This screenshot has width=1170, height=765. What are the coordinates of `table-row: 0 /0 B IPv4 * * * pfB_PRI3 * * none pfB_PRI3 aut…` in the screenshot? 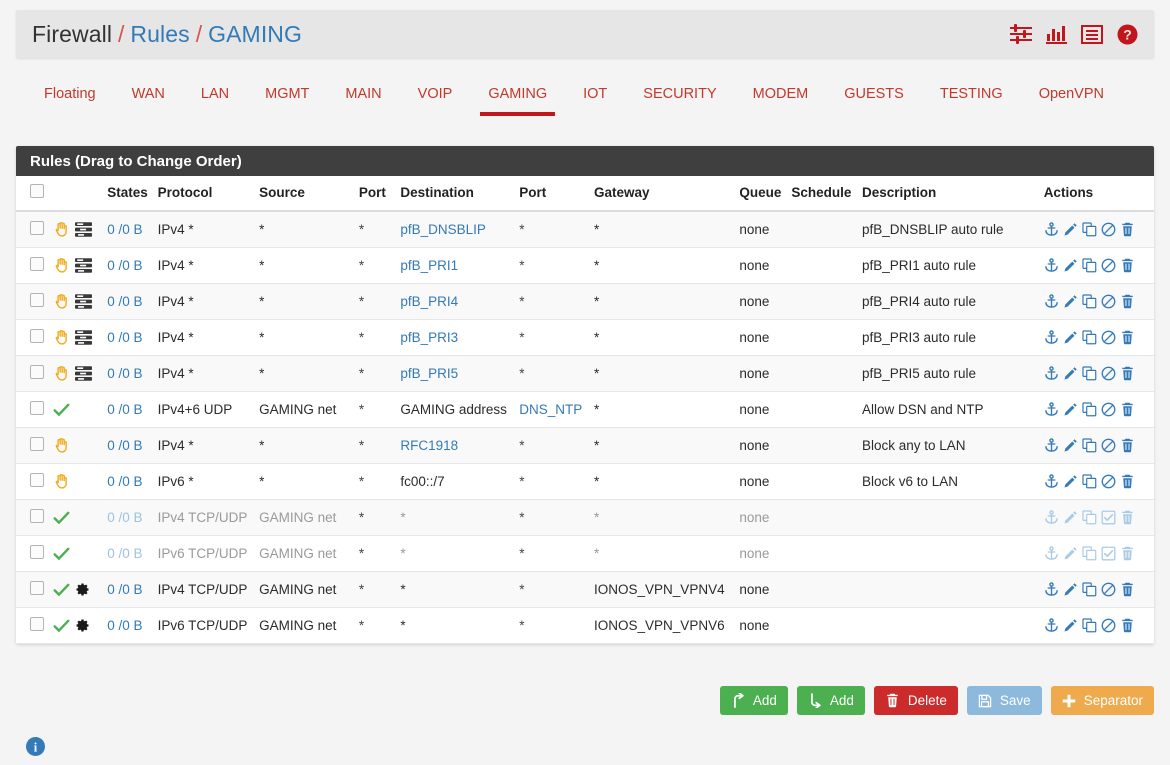 It's located at (585, 337).